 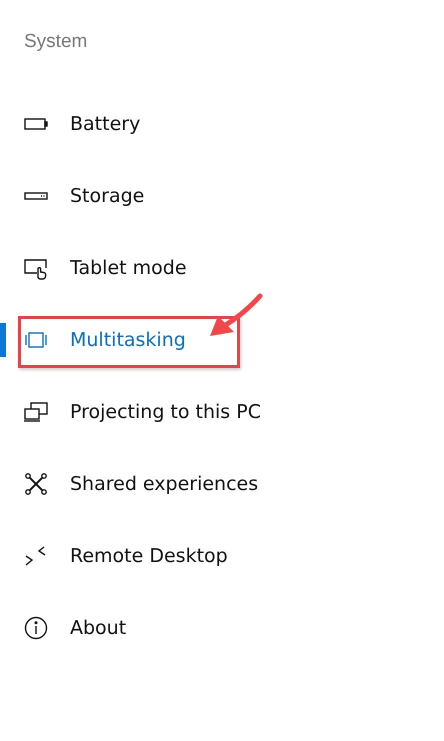 What do you see at coordinates (36, 628) in the screenshot?
I see `info-icon` at bounding box center [36, 628].